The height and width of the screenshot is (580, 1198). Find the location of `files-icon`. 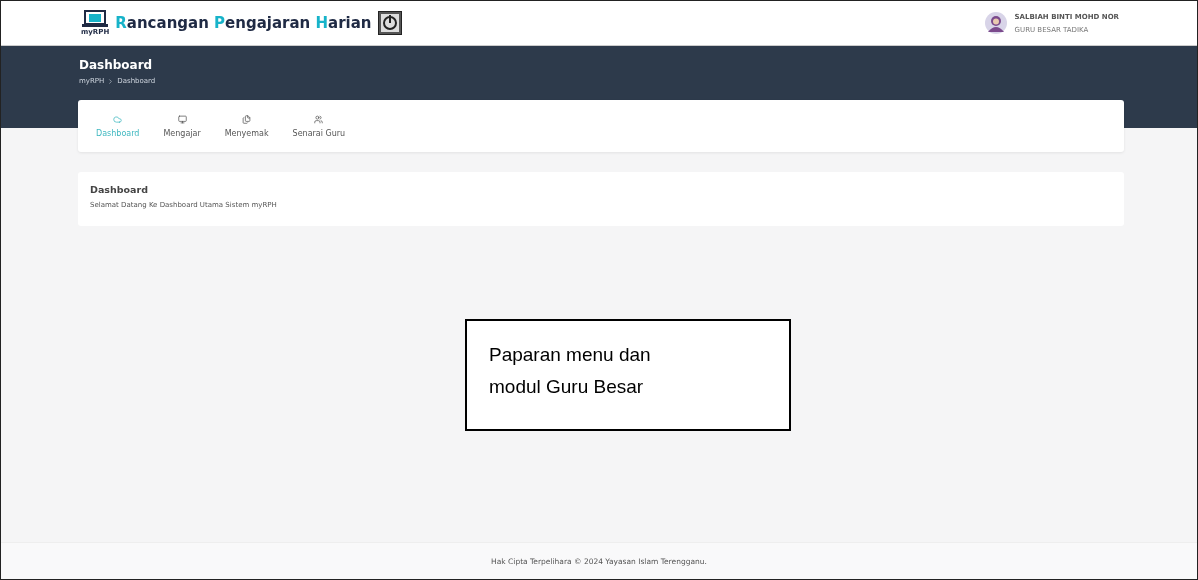

files-icon is located at coordinates (247, 119).